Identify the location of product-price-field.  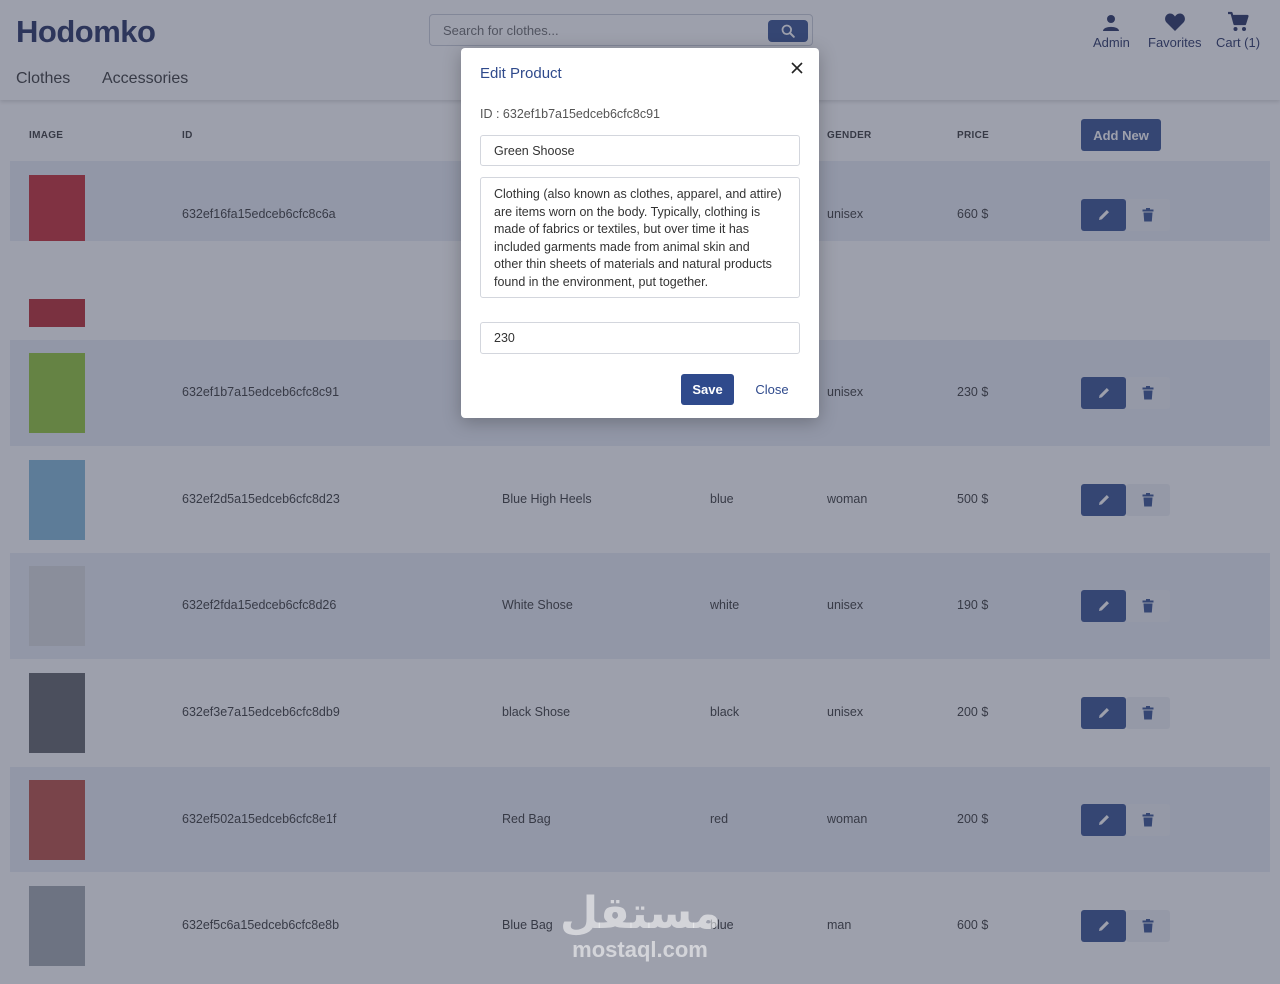
(640, 338).